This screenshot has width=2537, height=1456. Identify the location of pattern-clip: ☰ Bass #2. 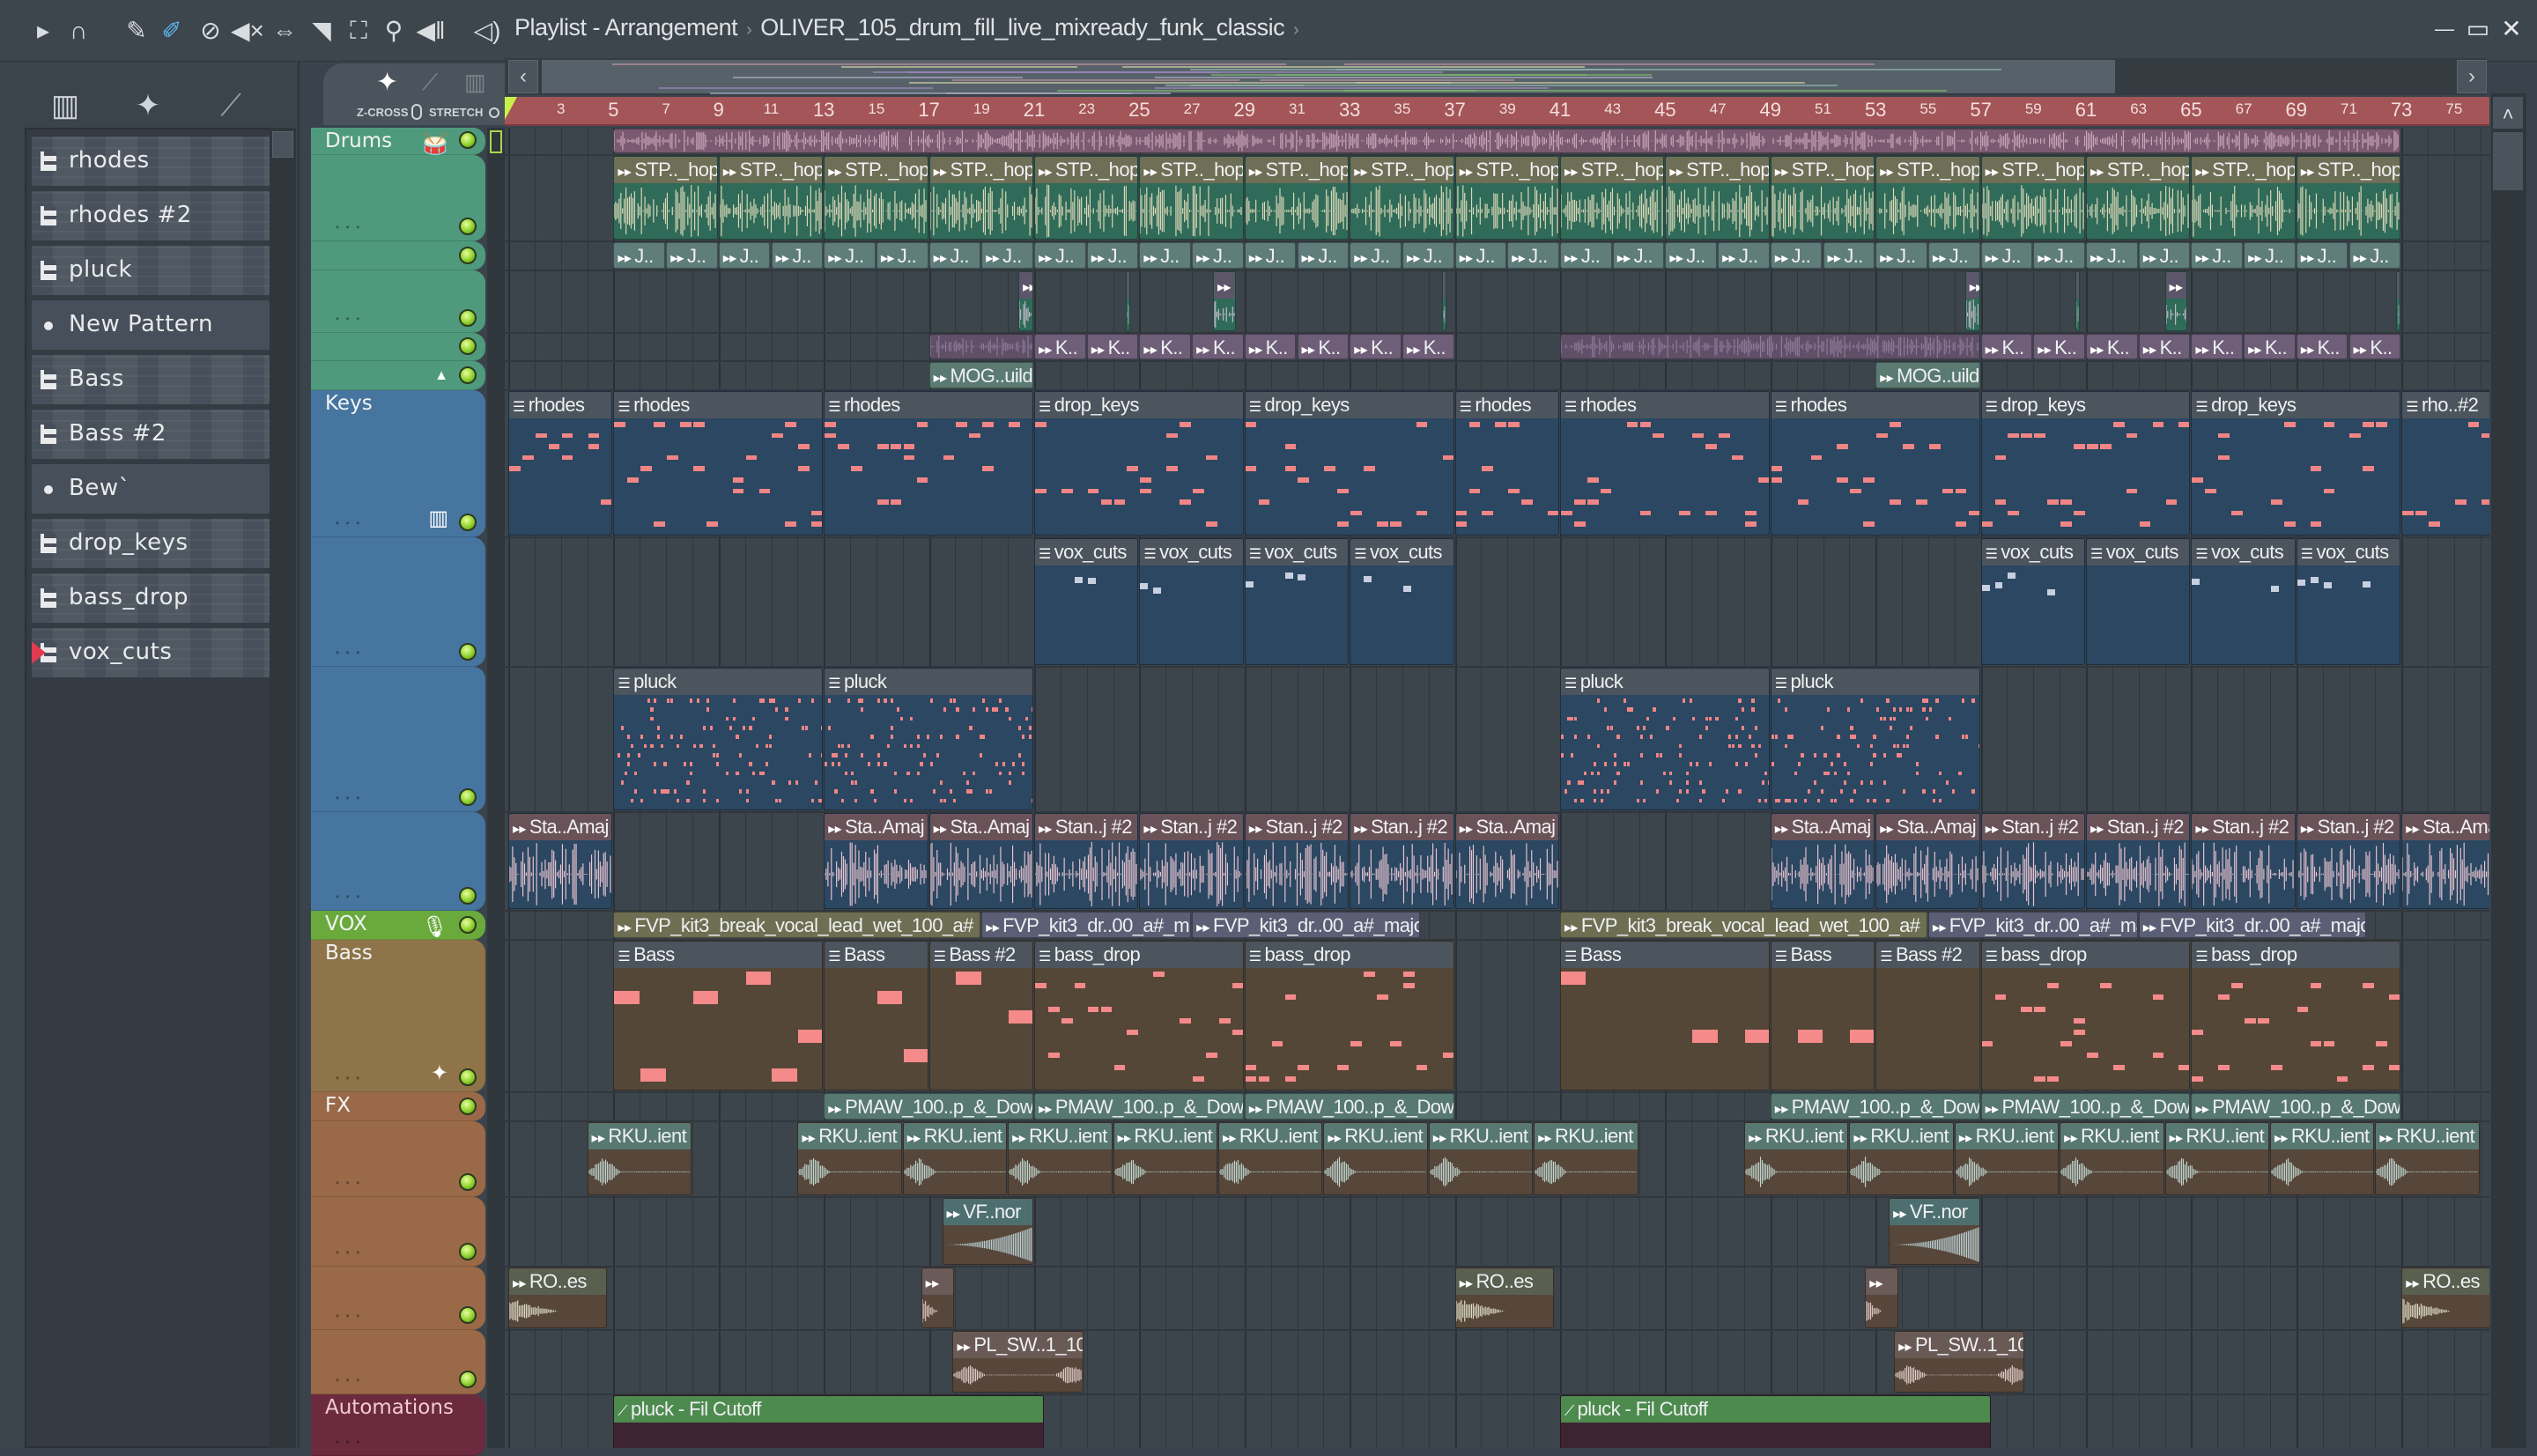
(980, 1015).